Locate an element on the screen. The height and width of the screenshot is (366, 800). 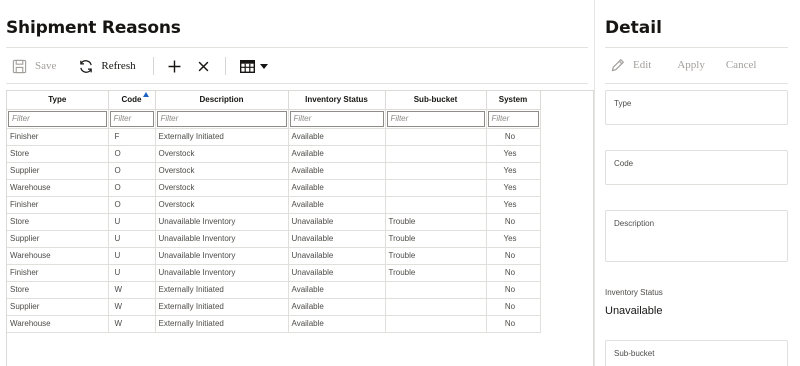
table-row: Finisher F Externally Initiated Available No is located at coordinates (274, 137).